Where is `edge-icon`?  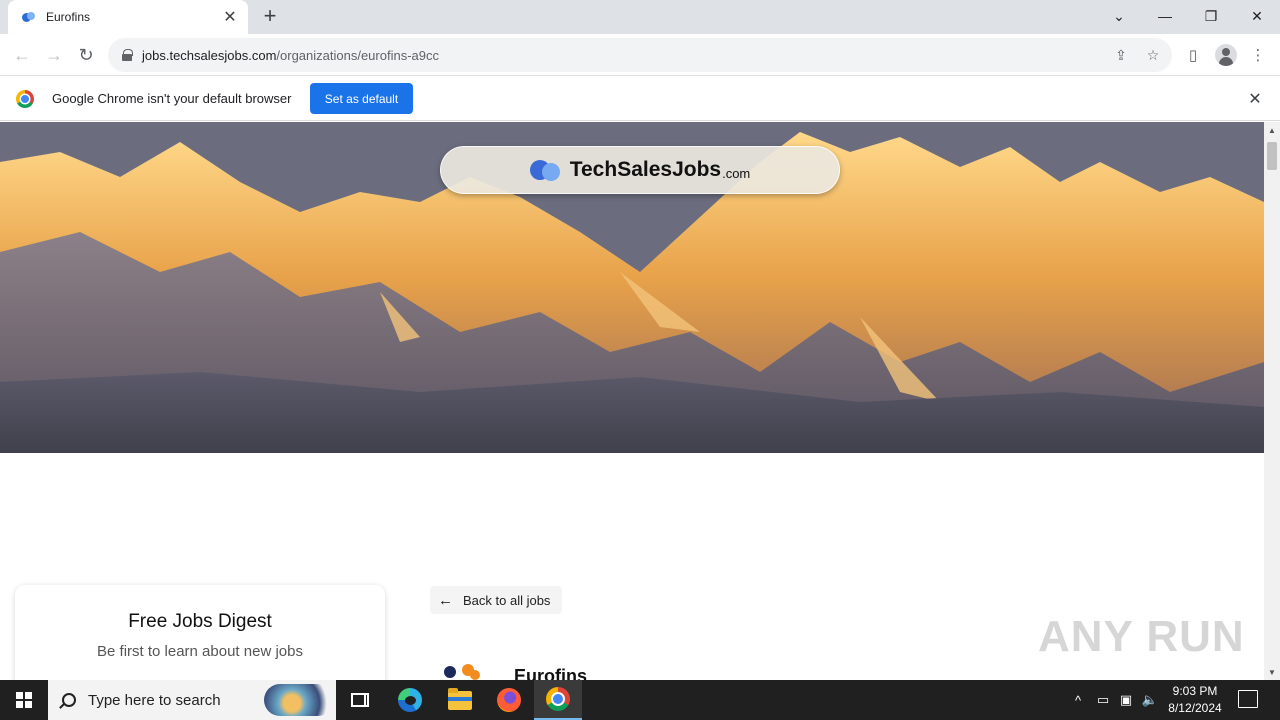
edge-icon is located at coordinates (410, 700).